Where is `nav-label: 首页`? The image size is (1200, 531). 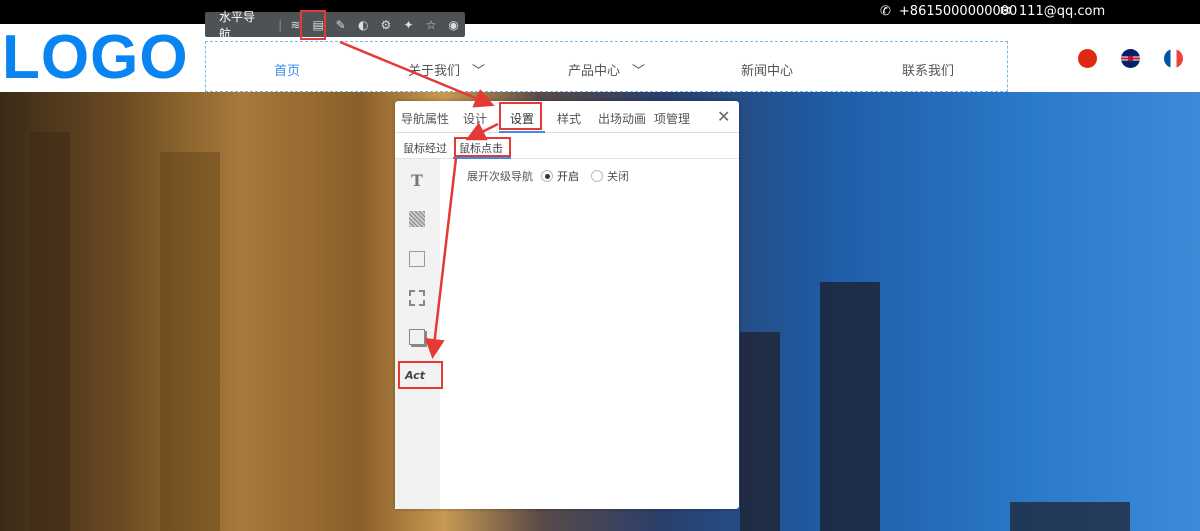 nav-label: 首页 is located at coordinates (287, 71).